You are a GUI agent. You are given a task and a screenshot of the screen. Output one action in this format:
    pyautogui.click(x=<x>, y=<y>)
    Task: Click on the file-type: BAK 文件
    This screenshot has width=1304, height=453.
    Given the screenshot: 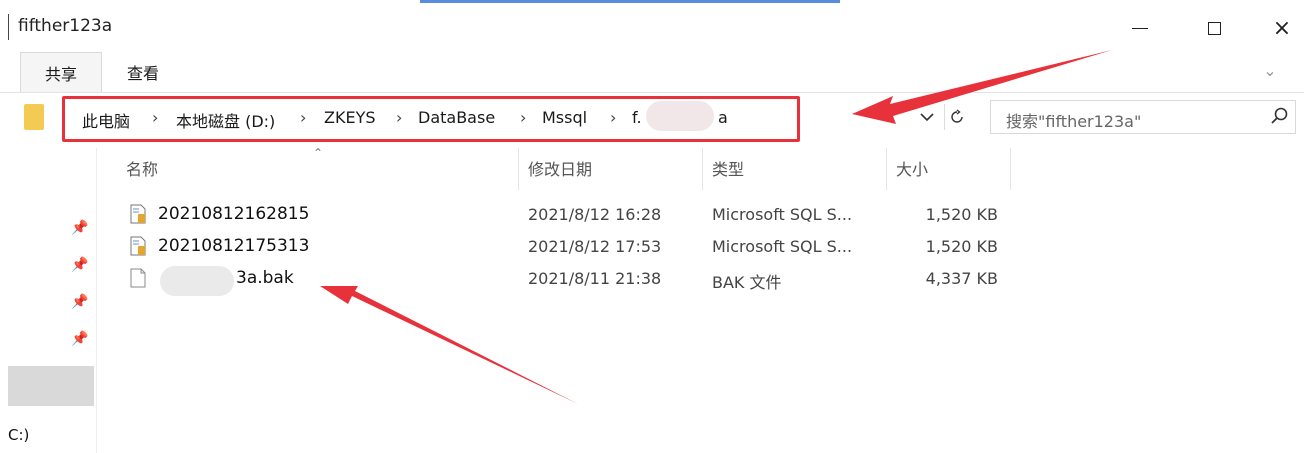 What is the action you would take?
    pyautogui.click(x=747, y=282)
    